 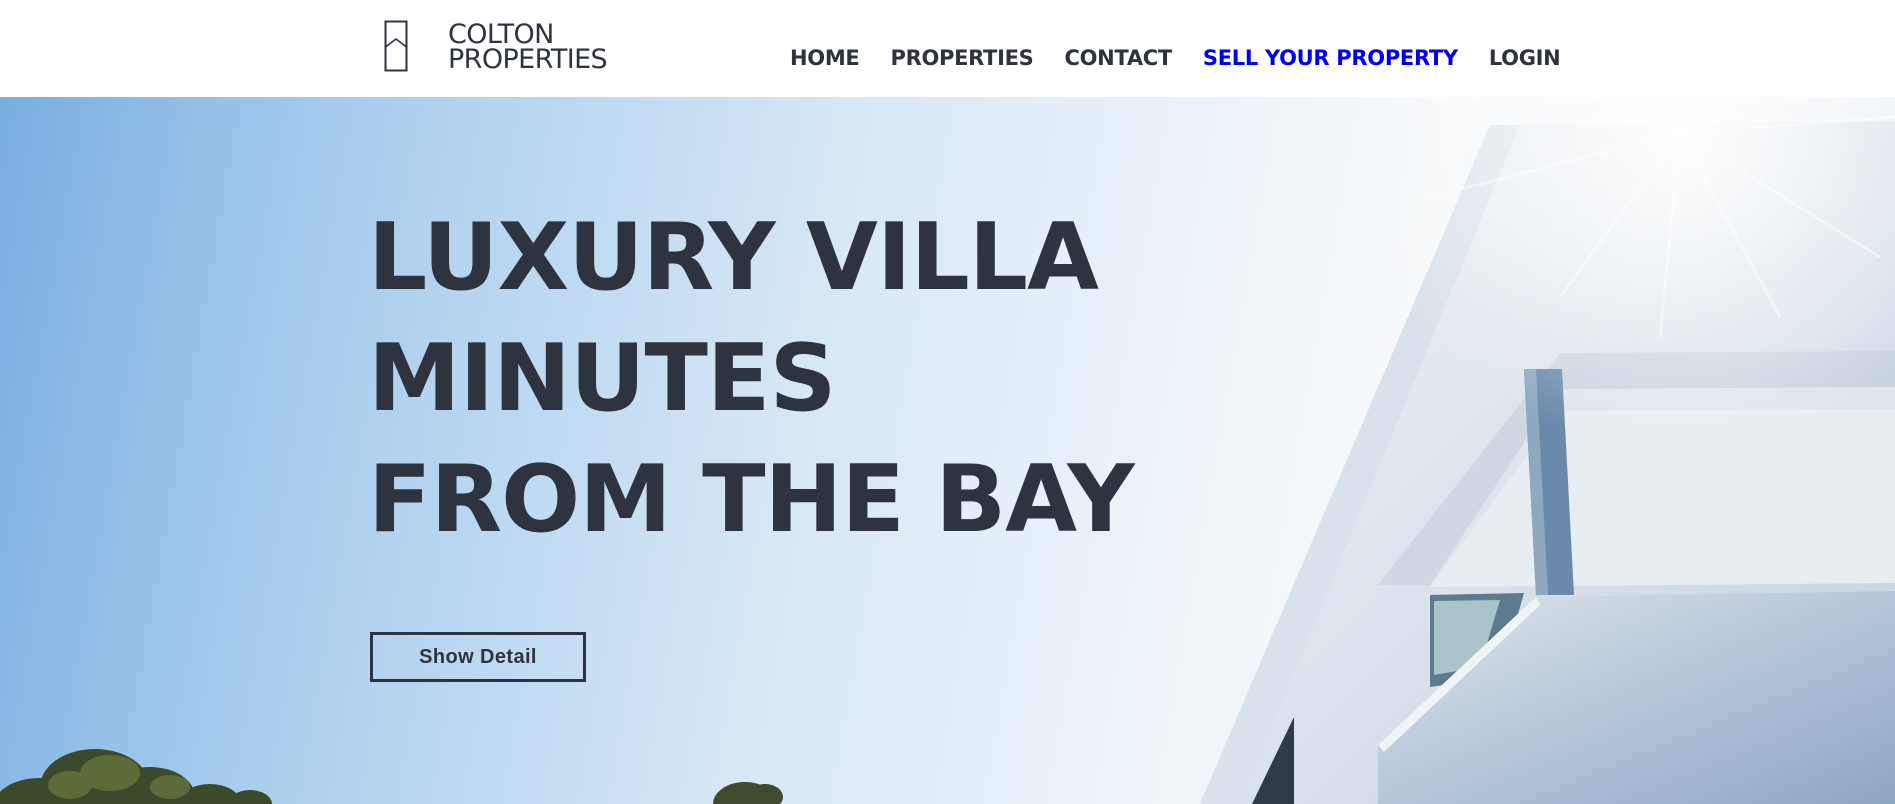 I want to click on nav-contact: CONTACT, so click(x=1118, y=58).